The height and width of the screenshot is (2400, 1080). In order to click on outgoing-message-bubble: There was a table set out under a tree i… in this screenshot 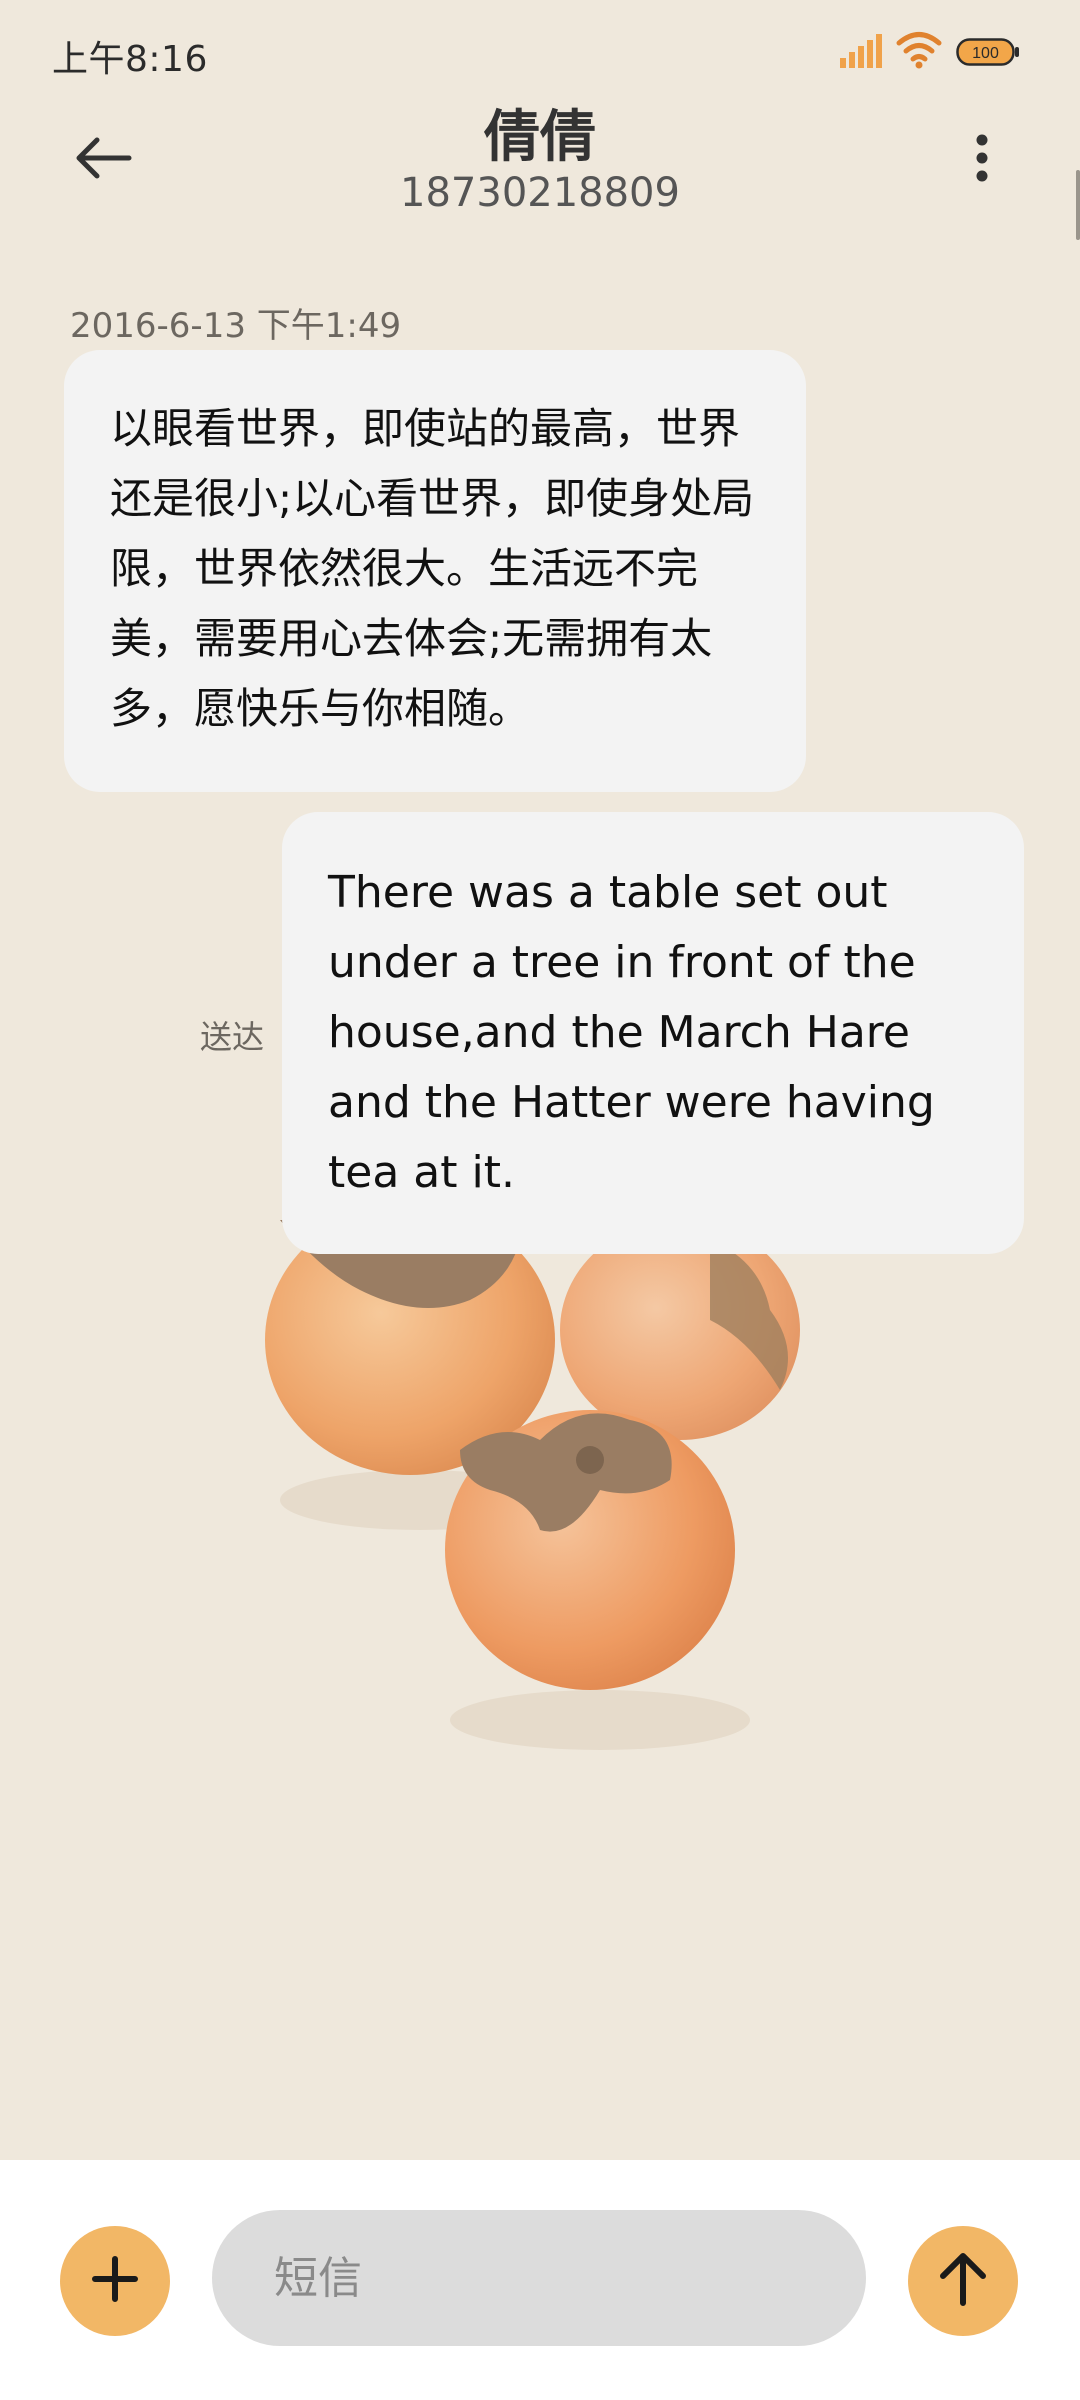, I will do `click(653, 1033)`.